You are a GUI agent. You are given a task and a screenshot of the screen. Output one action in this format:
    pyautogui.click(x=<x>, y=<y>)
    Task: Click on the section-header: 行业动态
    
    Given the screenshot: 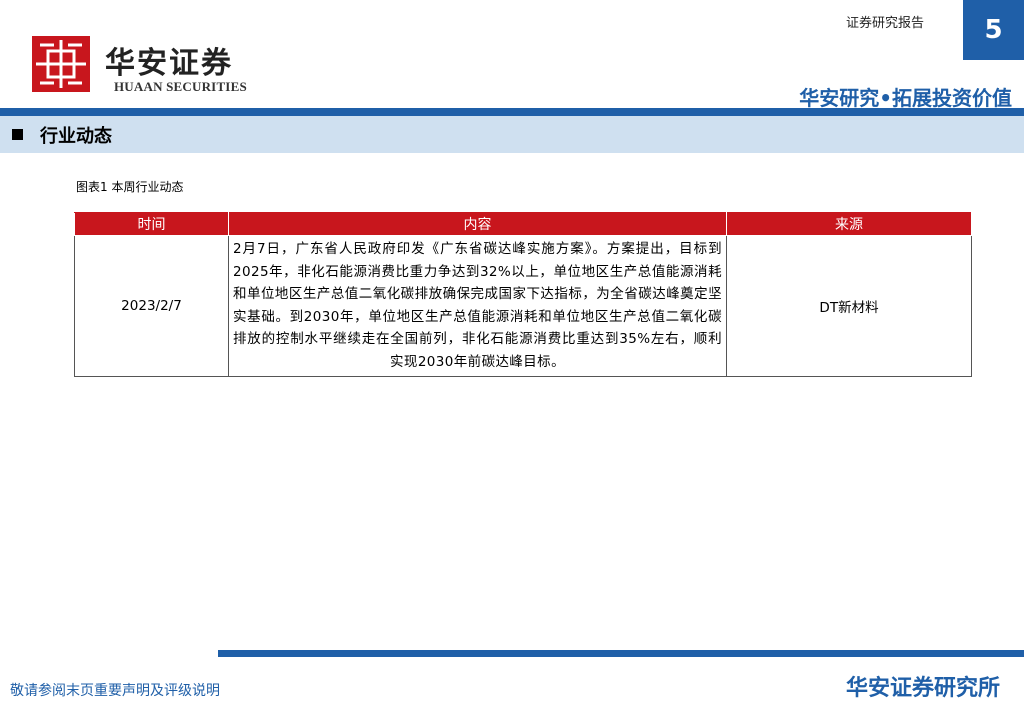 What is the action you would take?
    pyautogui.click(x=512, y=134)
    